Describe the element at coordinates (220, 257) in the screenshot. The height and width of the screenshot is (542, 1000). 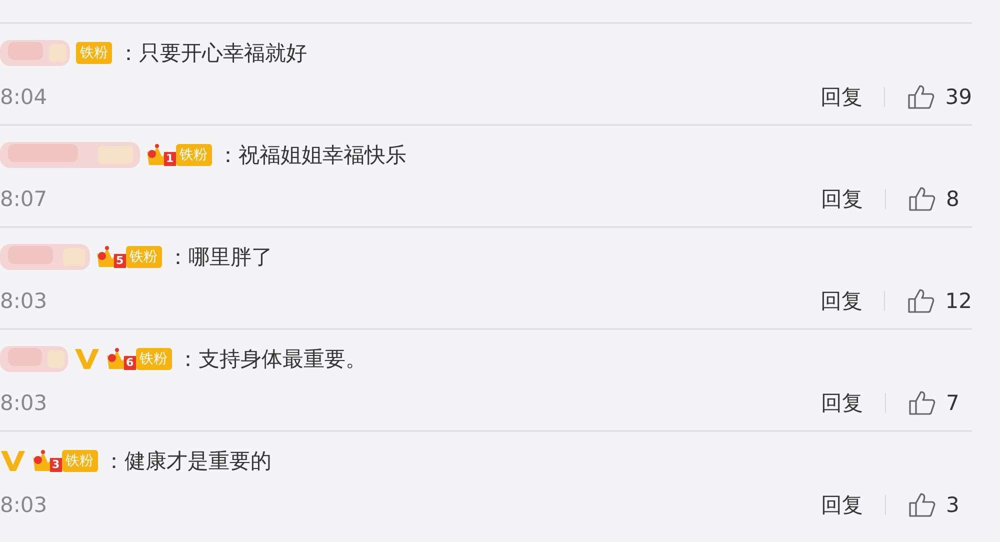
I see `comment-text: ：哪里胖了` at that location.